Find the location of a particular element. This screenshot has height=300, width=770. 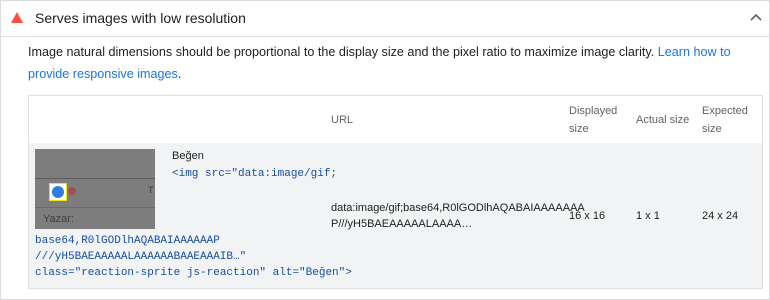

header-url: URL is located at coordinates (342, 120).